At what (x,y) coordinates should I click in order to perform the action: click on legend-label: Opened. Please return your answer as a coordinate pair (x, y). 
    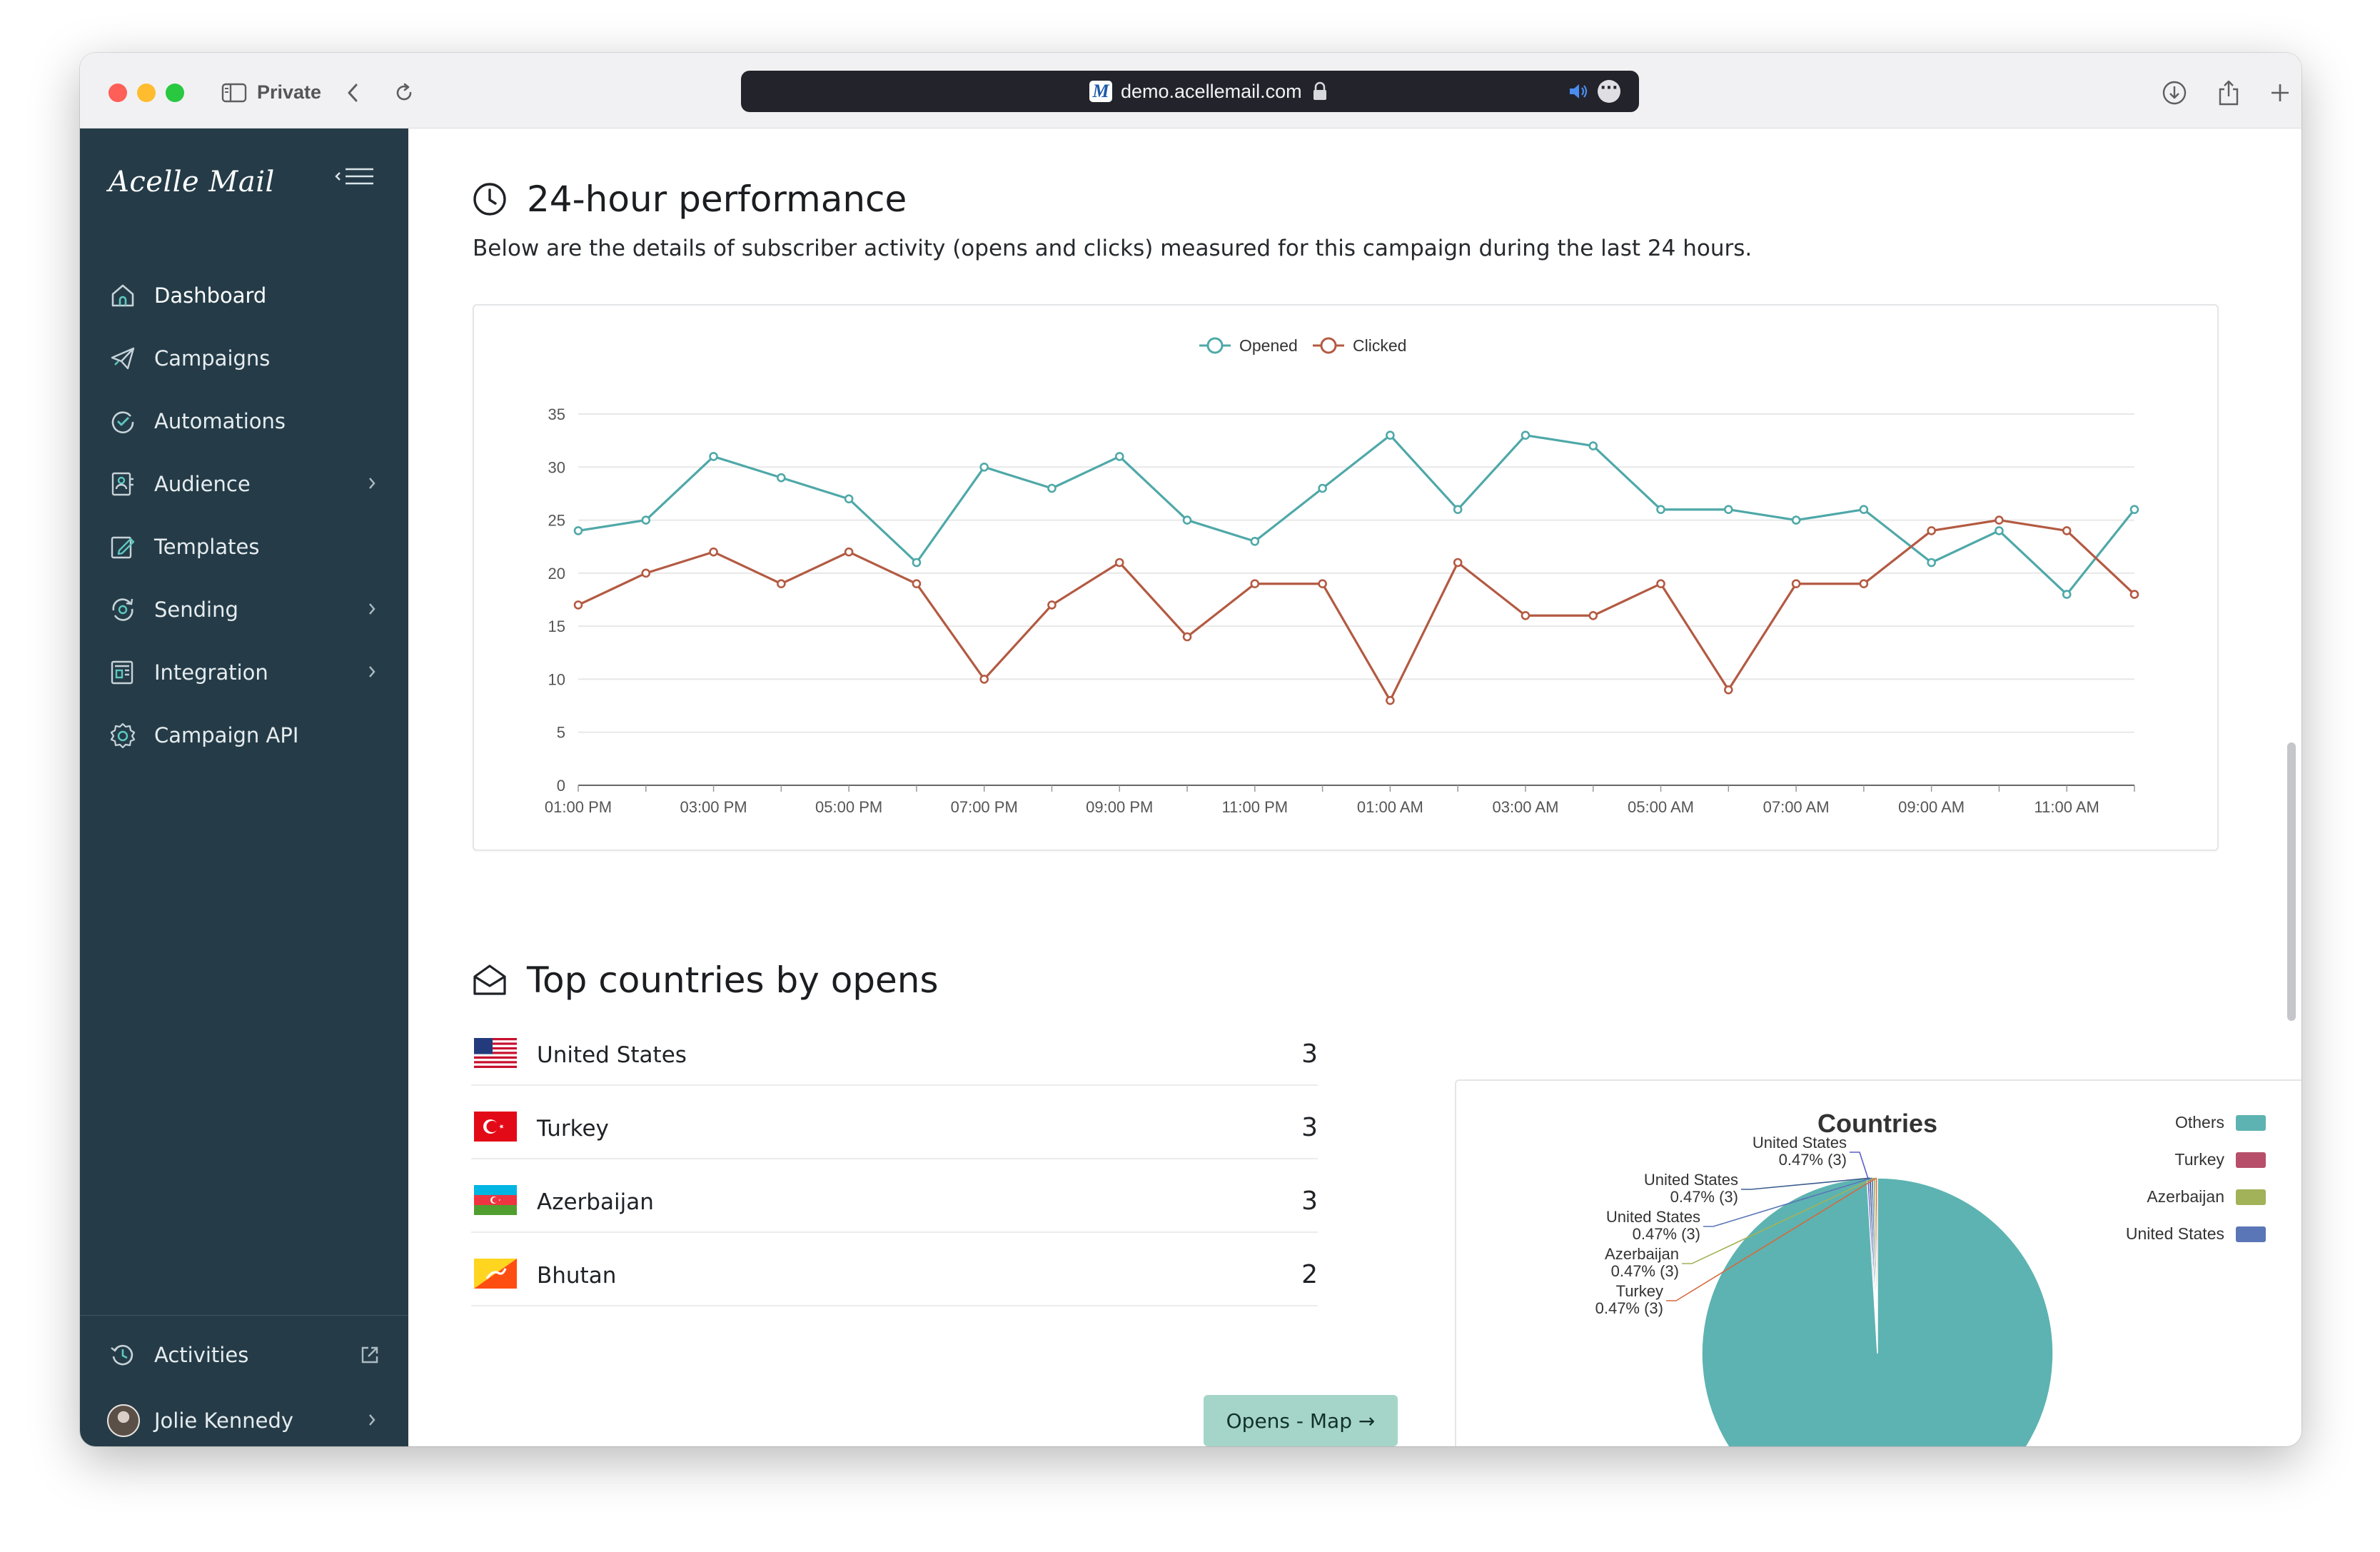
    Looking at the image, I should click on (1268, 345).